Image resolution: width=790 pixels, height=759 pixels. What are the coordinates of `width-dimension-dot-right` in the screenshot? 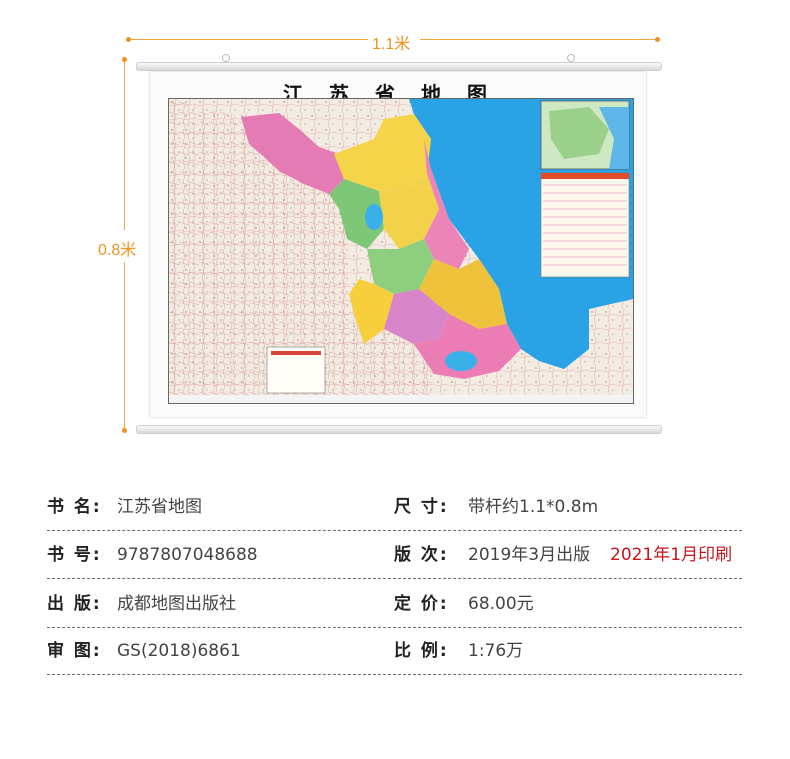 It's located at (657, 39).